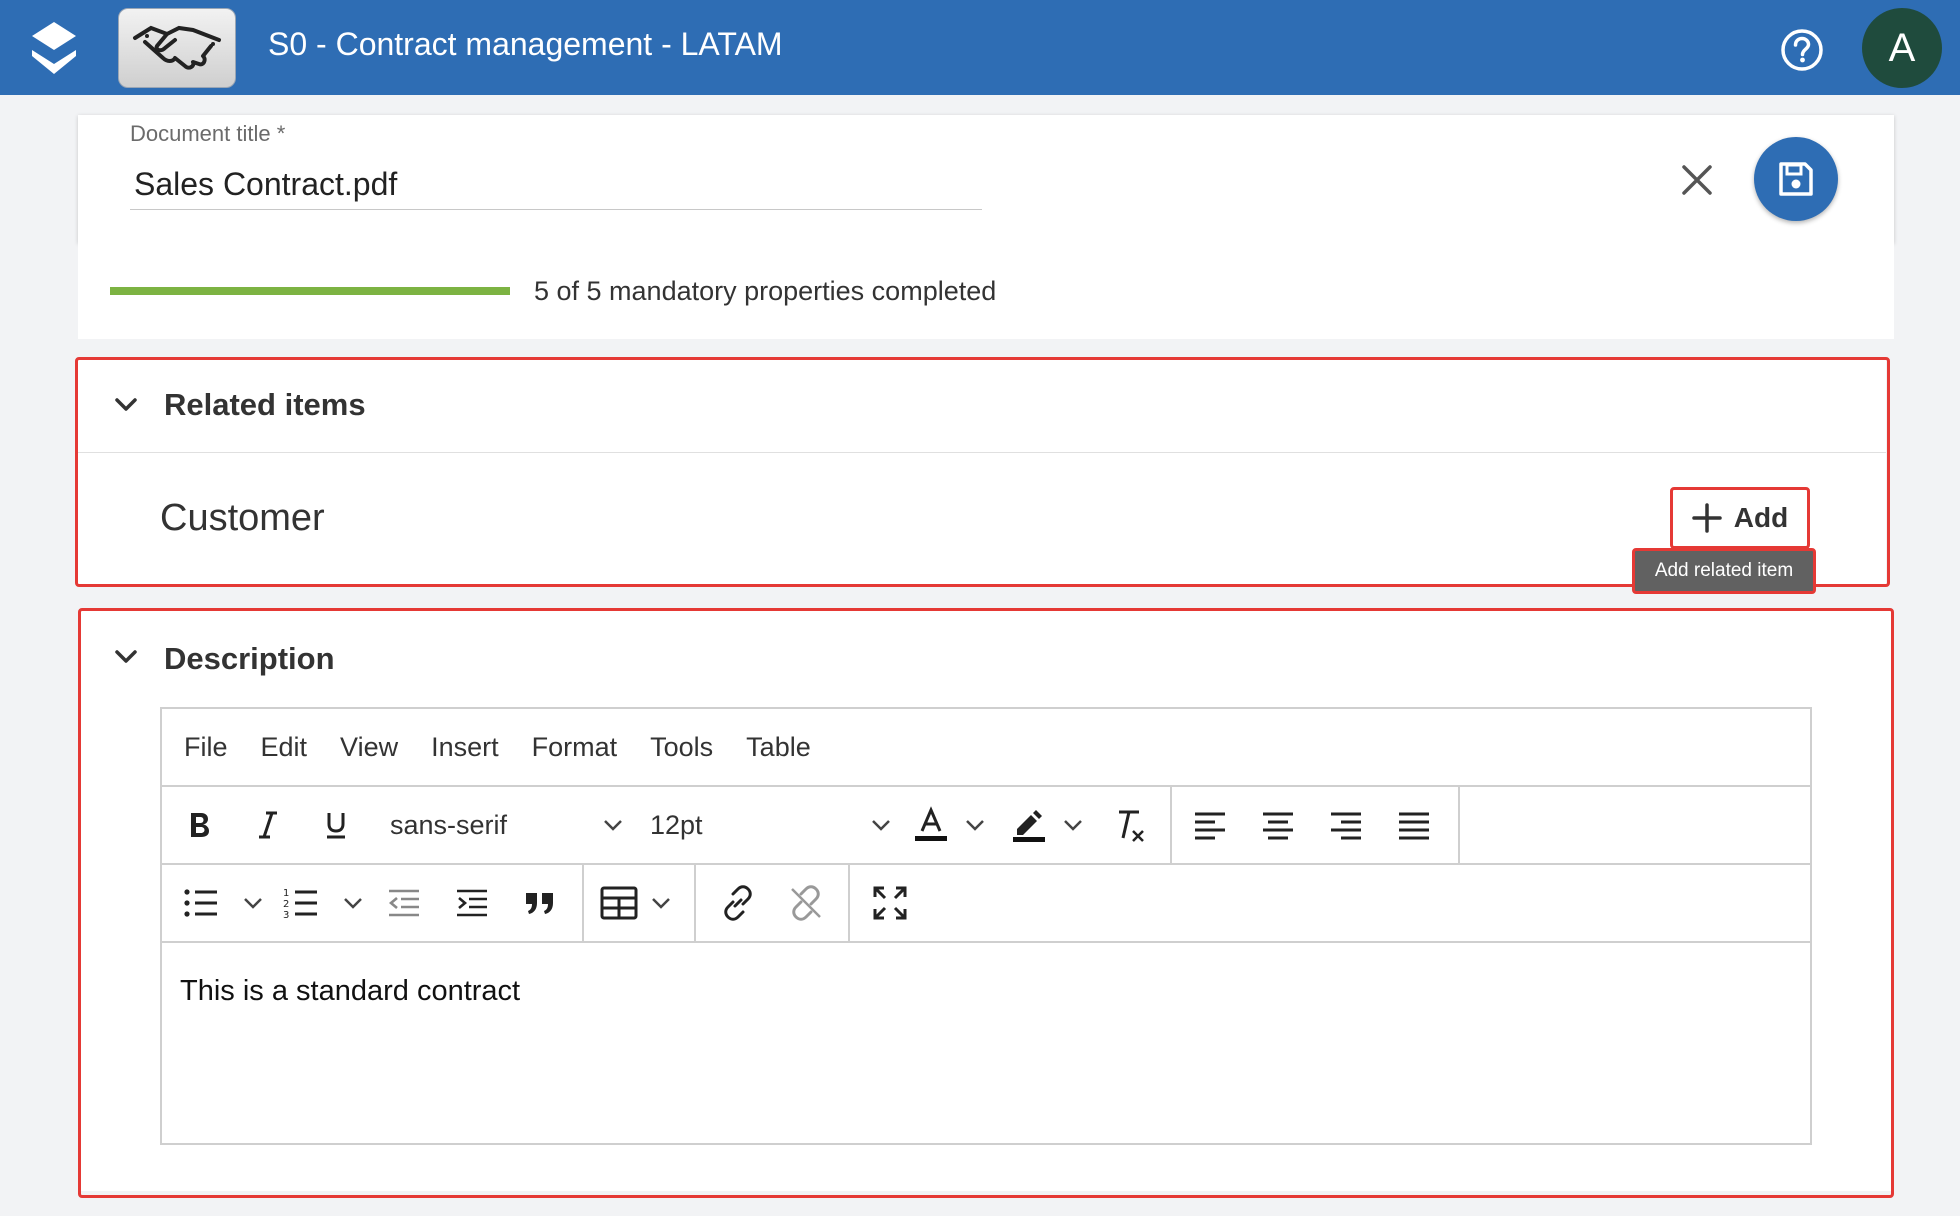 The image size is (1960, 1216). Describe the element at coordinates (556, 185) in the screenshot. I see `document-title-input` at that location.